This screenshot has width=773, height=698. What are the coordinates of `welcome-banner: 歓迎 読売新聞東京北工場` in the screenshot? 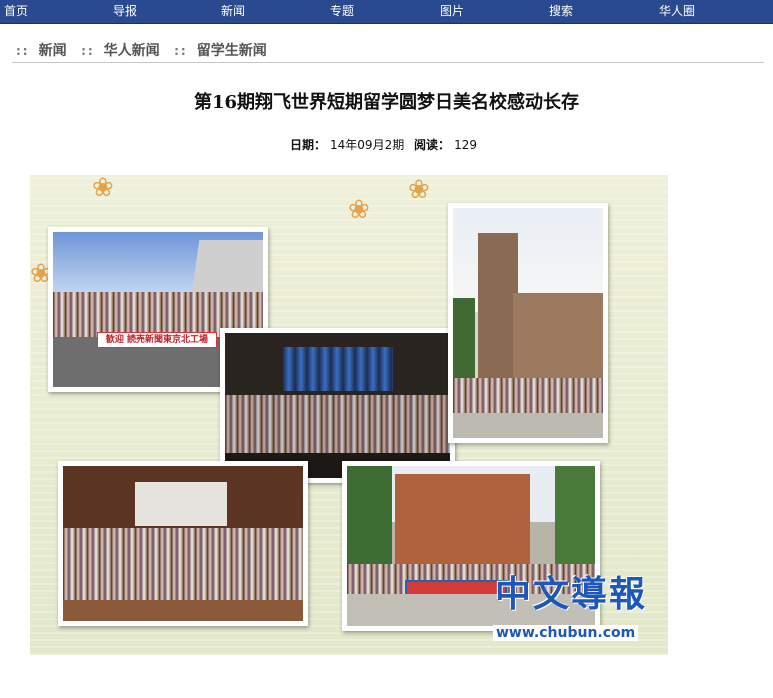 It's located at (157, 340).